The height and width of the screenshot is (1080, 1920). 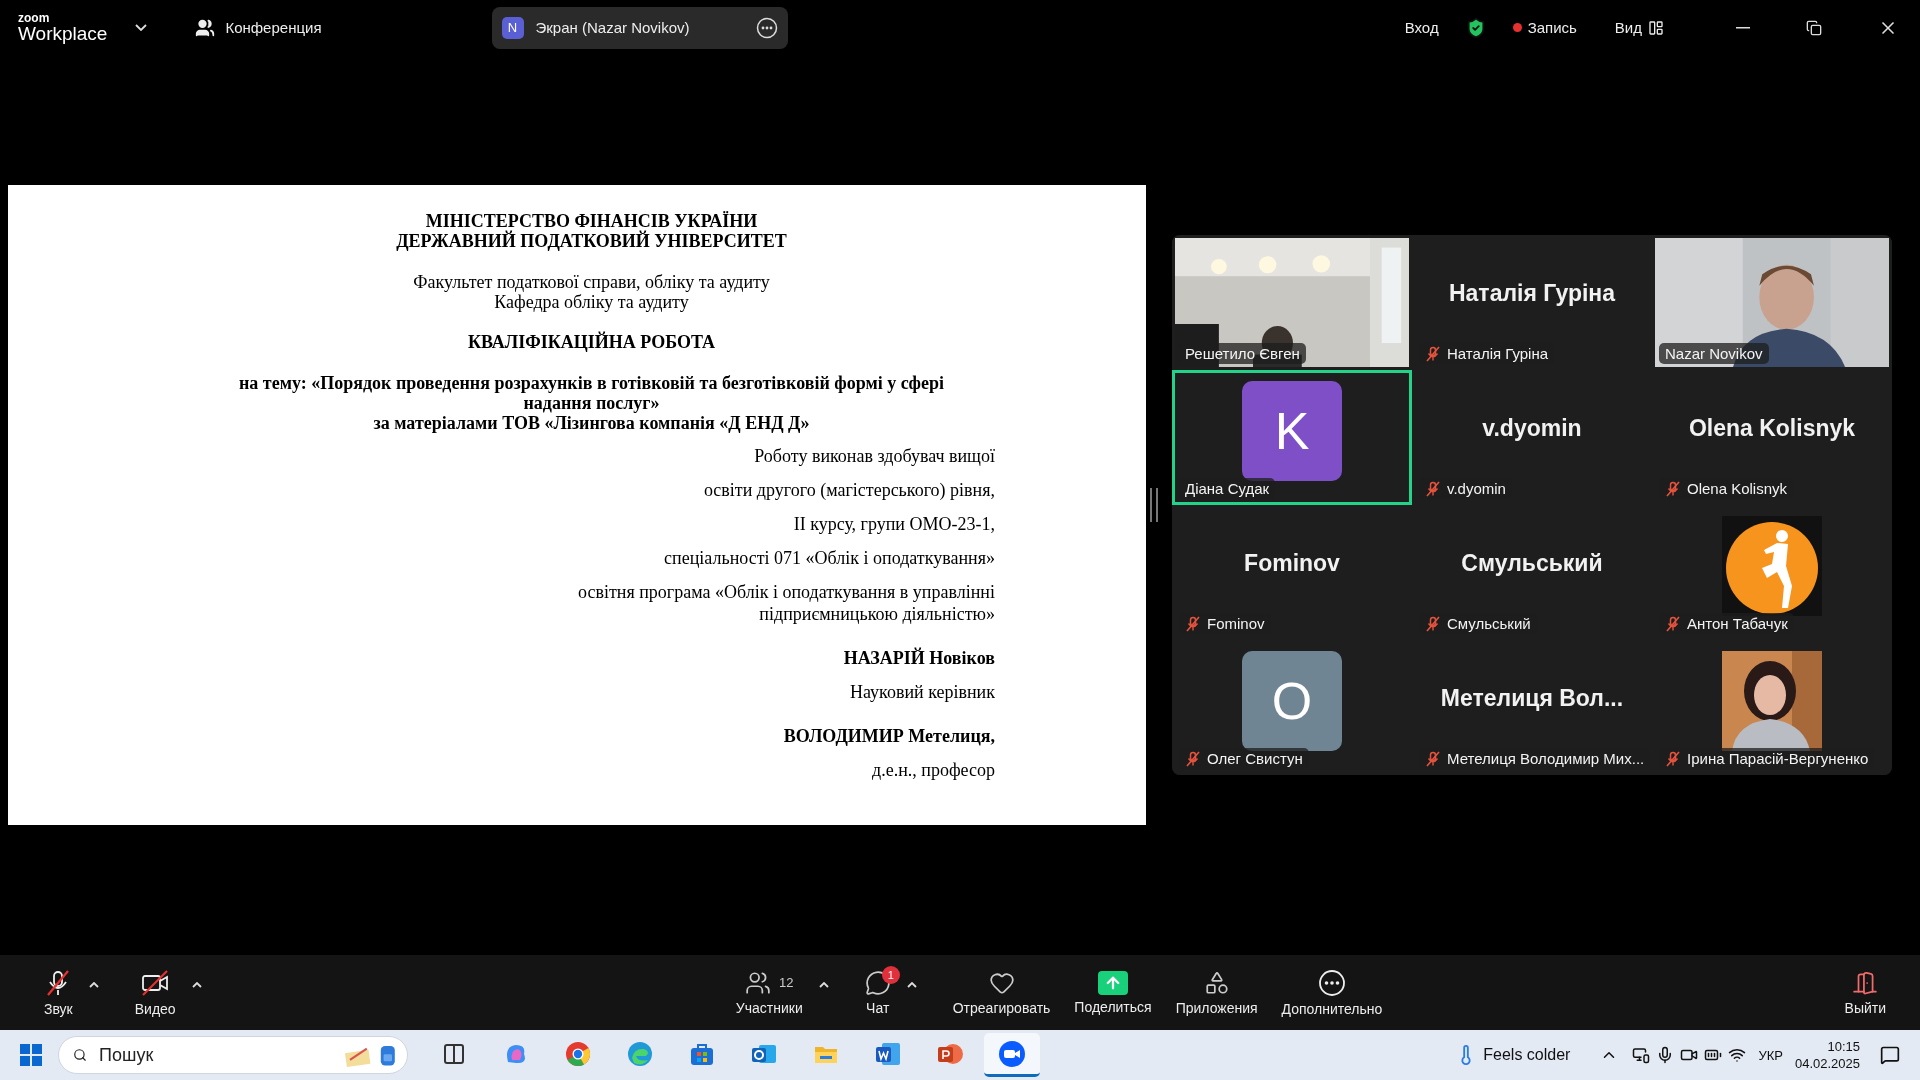 I want to click on document-heading: МІНІСТЕРСТВО ФІНАНСІВ УКРАЇНИ, so click(x=592, y=221).